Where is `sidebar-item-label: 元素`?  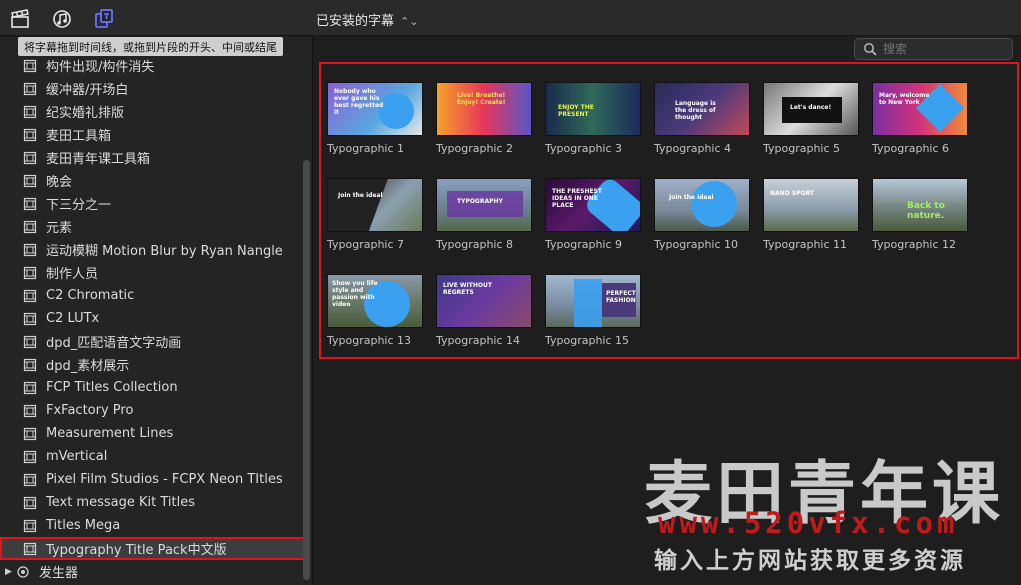
sidebar-item-label: 元素 is located at coordinates (59, 228).